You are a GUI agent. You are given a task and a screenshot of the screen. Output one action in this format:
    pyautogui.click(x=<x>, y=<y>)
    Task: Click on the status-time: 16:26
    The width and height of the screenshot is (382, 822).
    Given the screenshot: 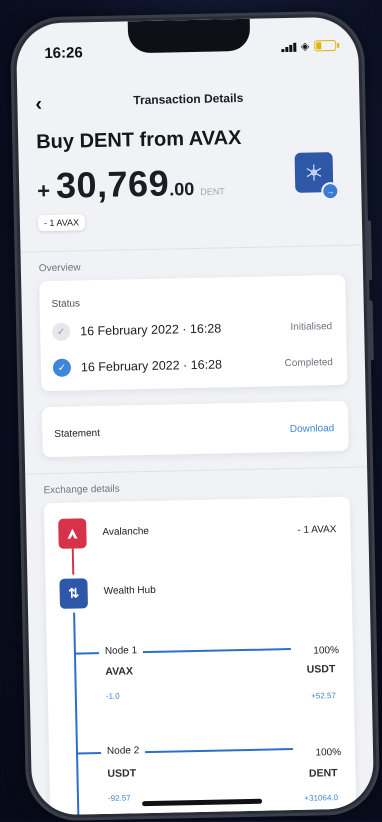 What is the action you would take?
    pyautogui.click(x=63, y=53)
    